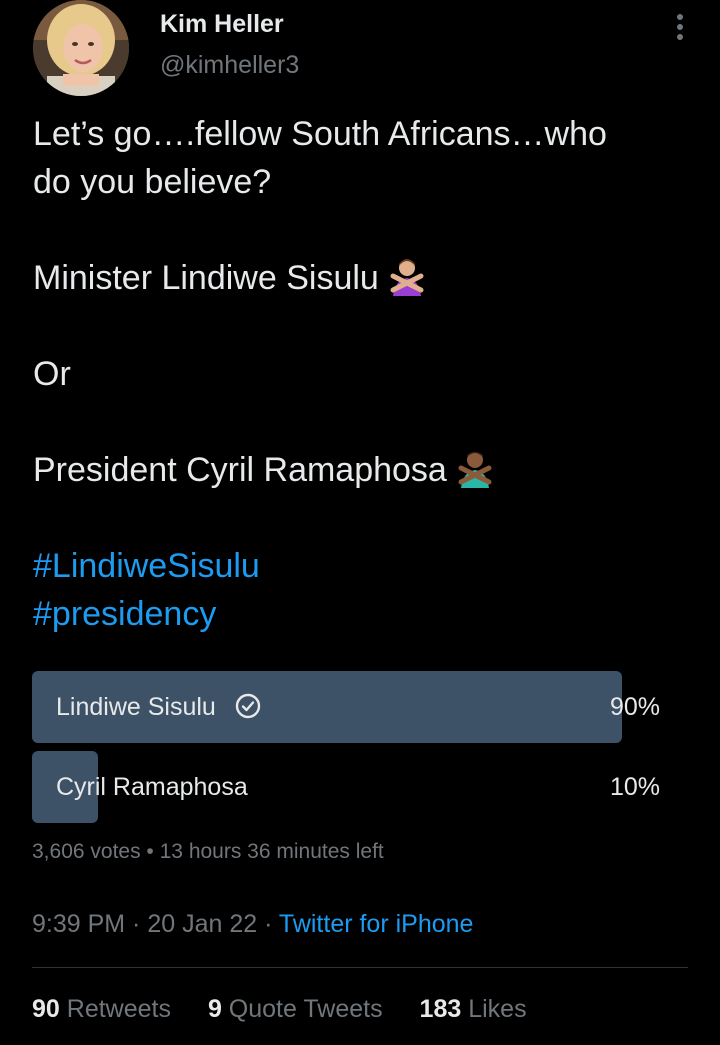 Image resolution: width=720 pixels, height=1045 pixels. I want to click on tweet-time: 9:39 PM, so click(78, 924).